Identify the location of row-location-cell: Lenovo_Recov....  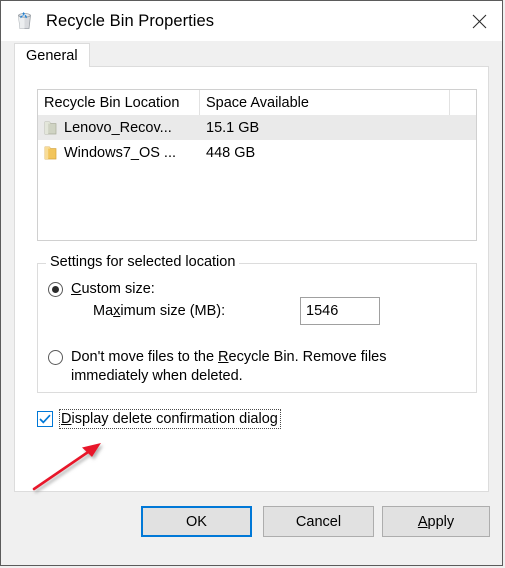
(119, 128).